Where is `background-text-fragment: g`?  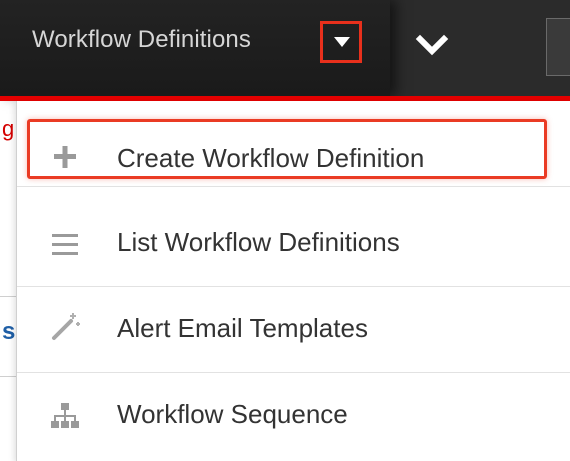
background-text-fragment: g is located at coordinates (8, 128).